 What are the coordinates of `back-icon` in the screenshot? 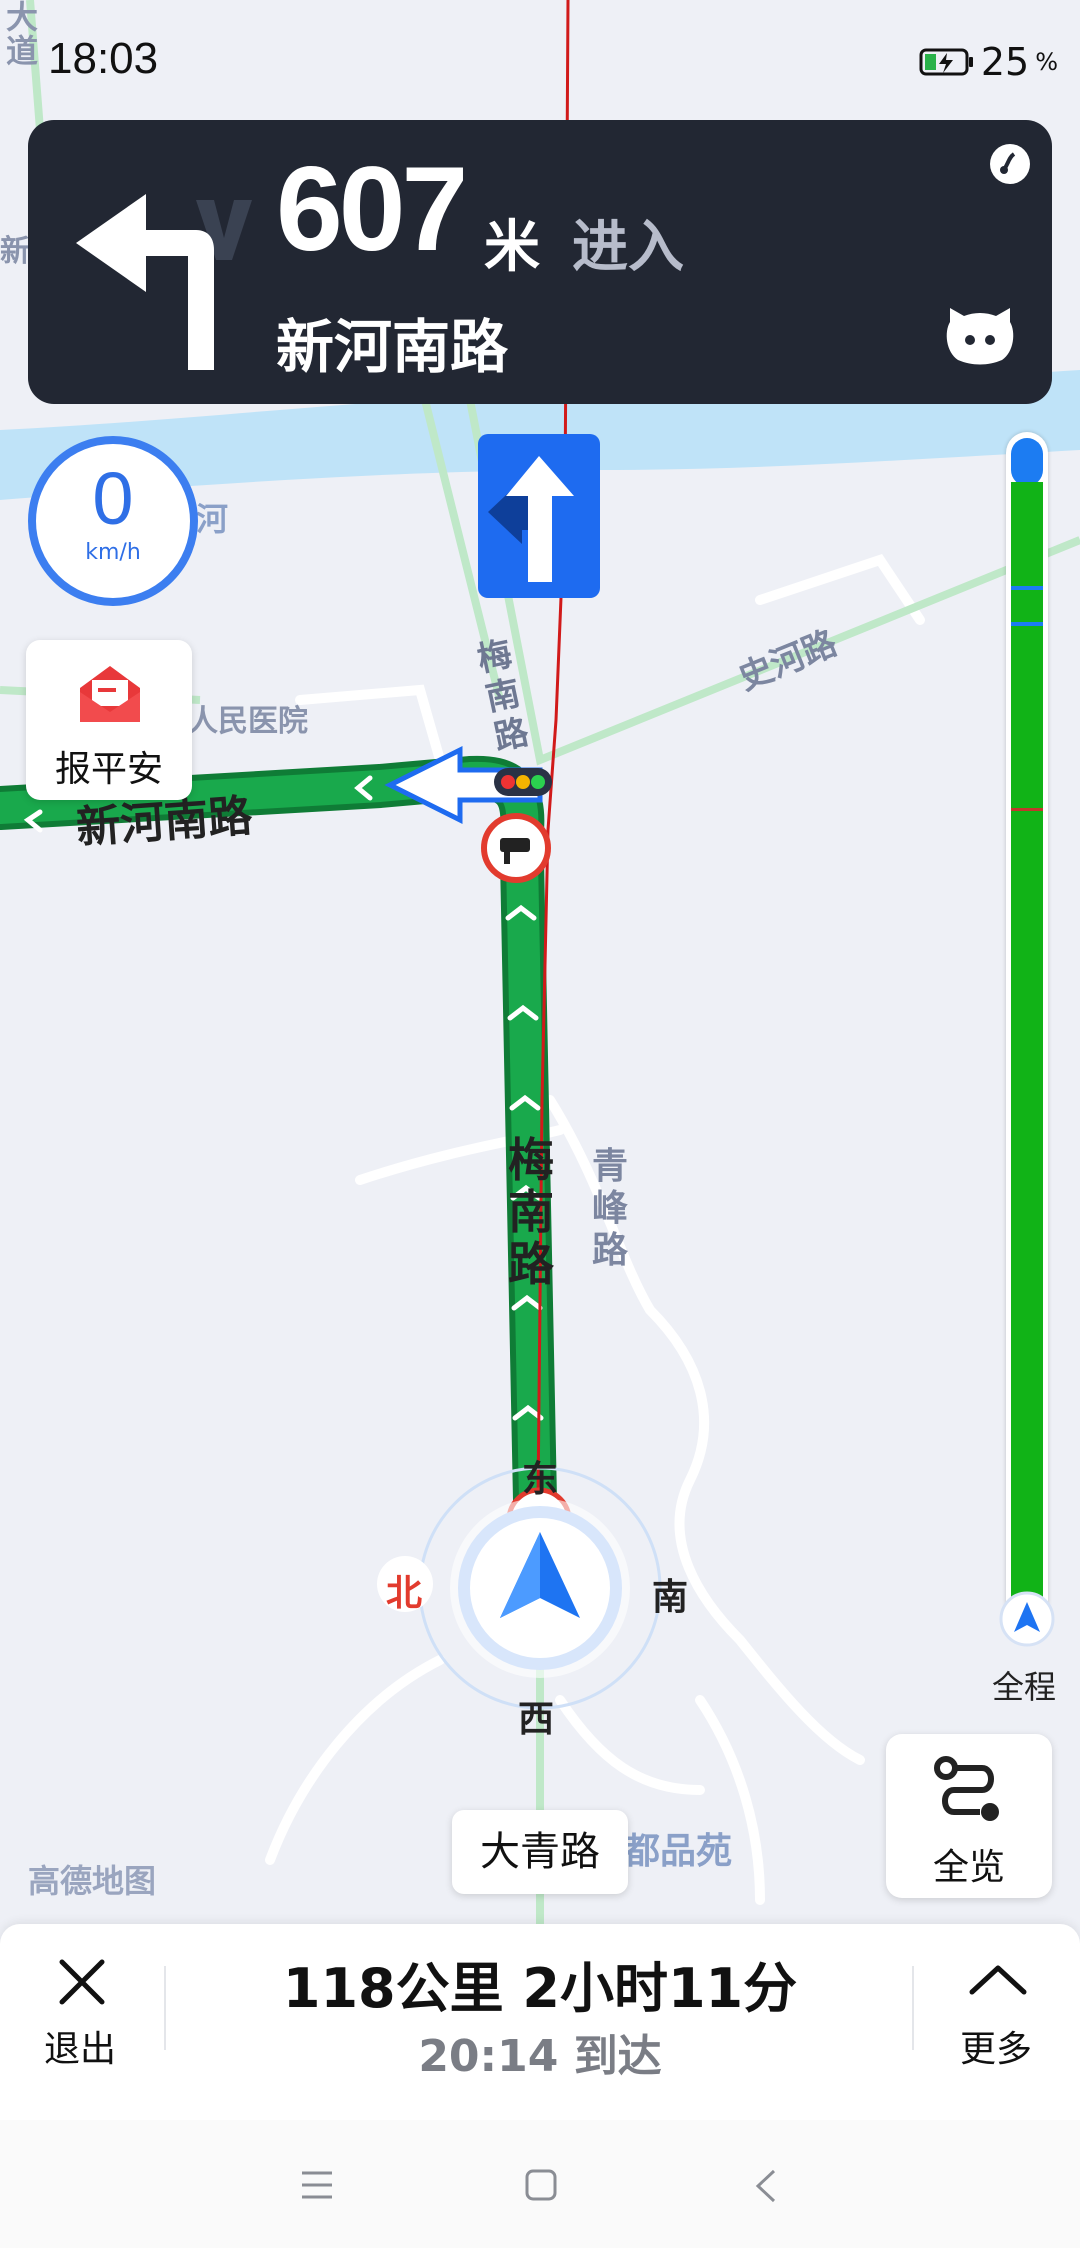 It's located at (766, 2186).